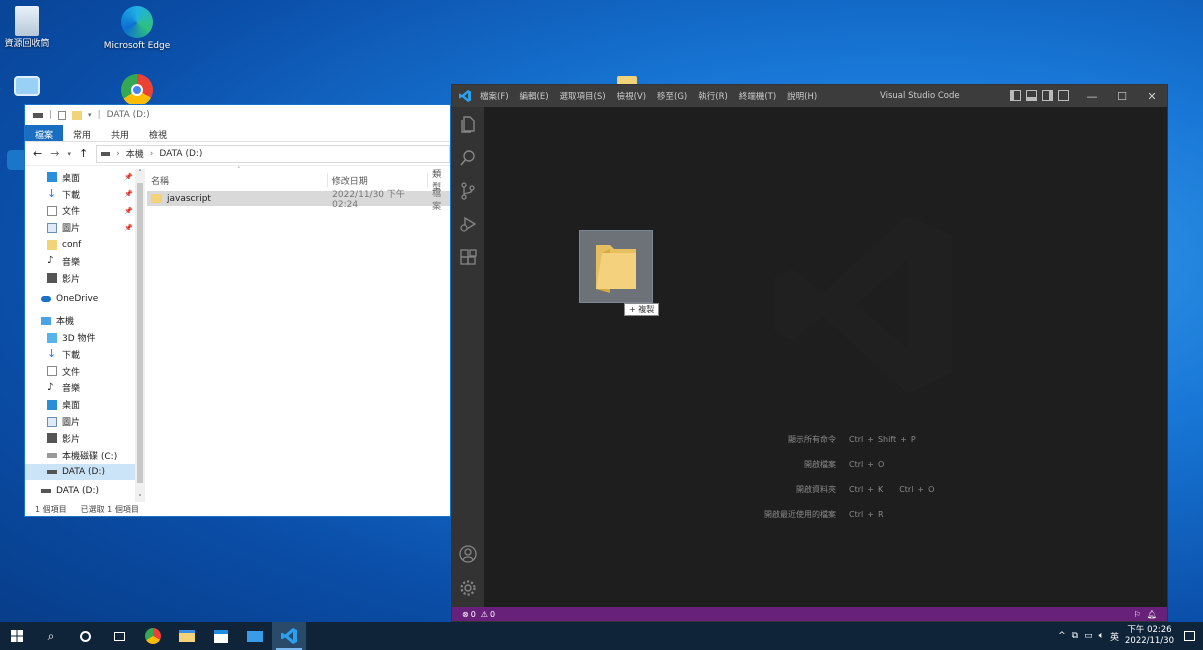  I want to click on maximize-icon: ☐, so click(1122, 96).